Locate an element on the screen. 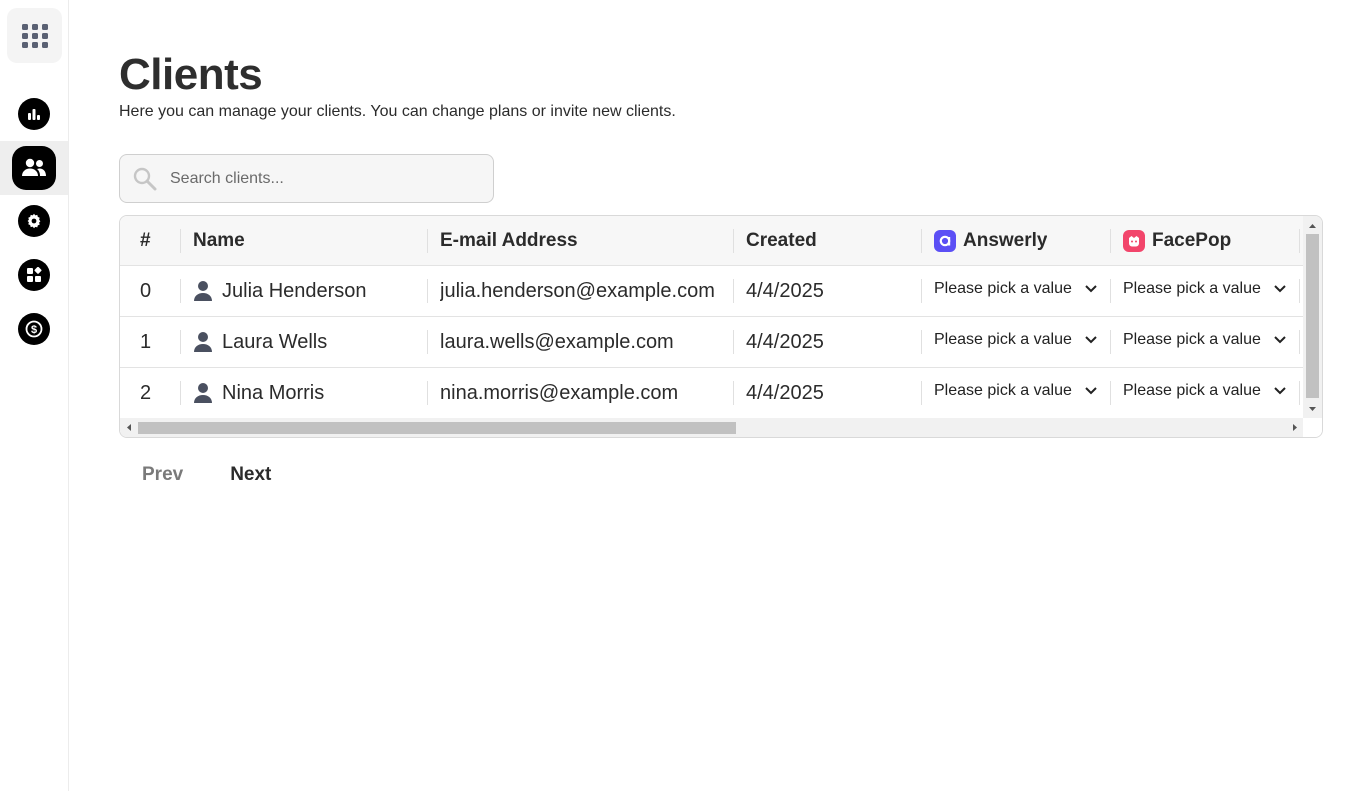 The image size is (1371, 791). next-page-button: Next is located at coordinates (250, 475).